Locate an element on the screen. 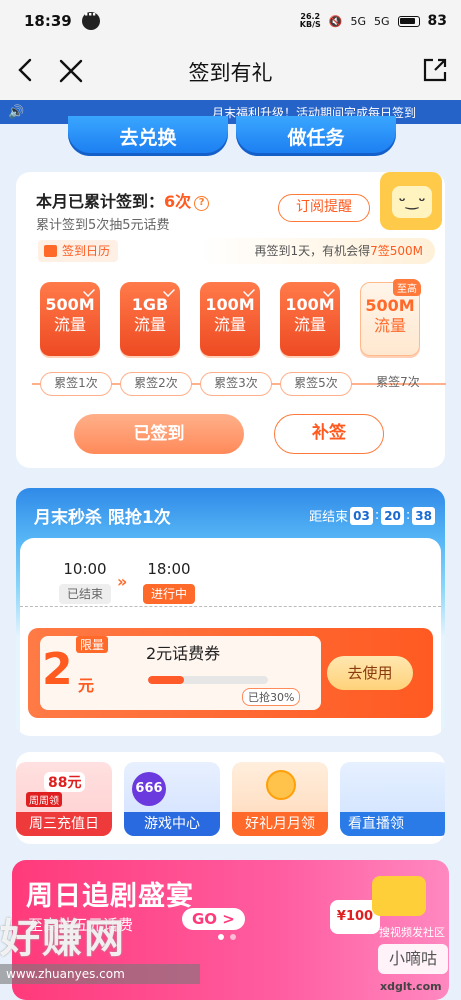 Image resolution: width=461 pixels, height=1000 pixels. day-marker: 累签5次 is located at coordinates (316, 384).